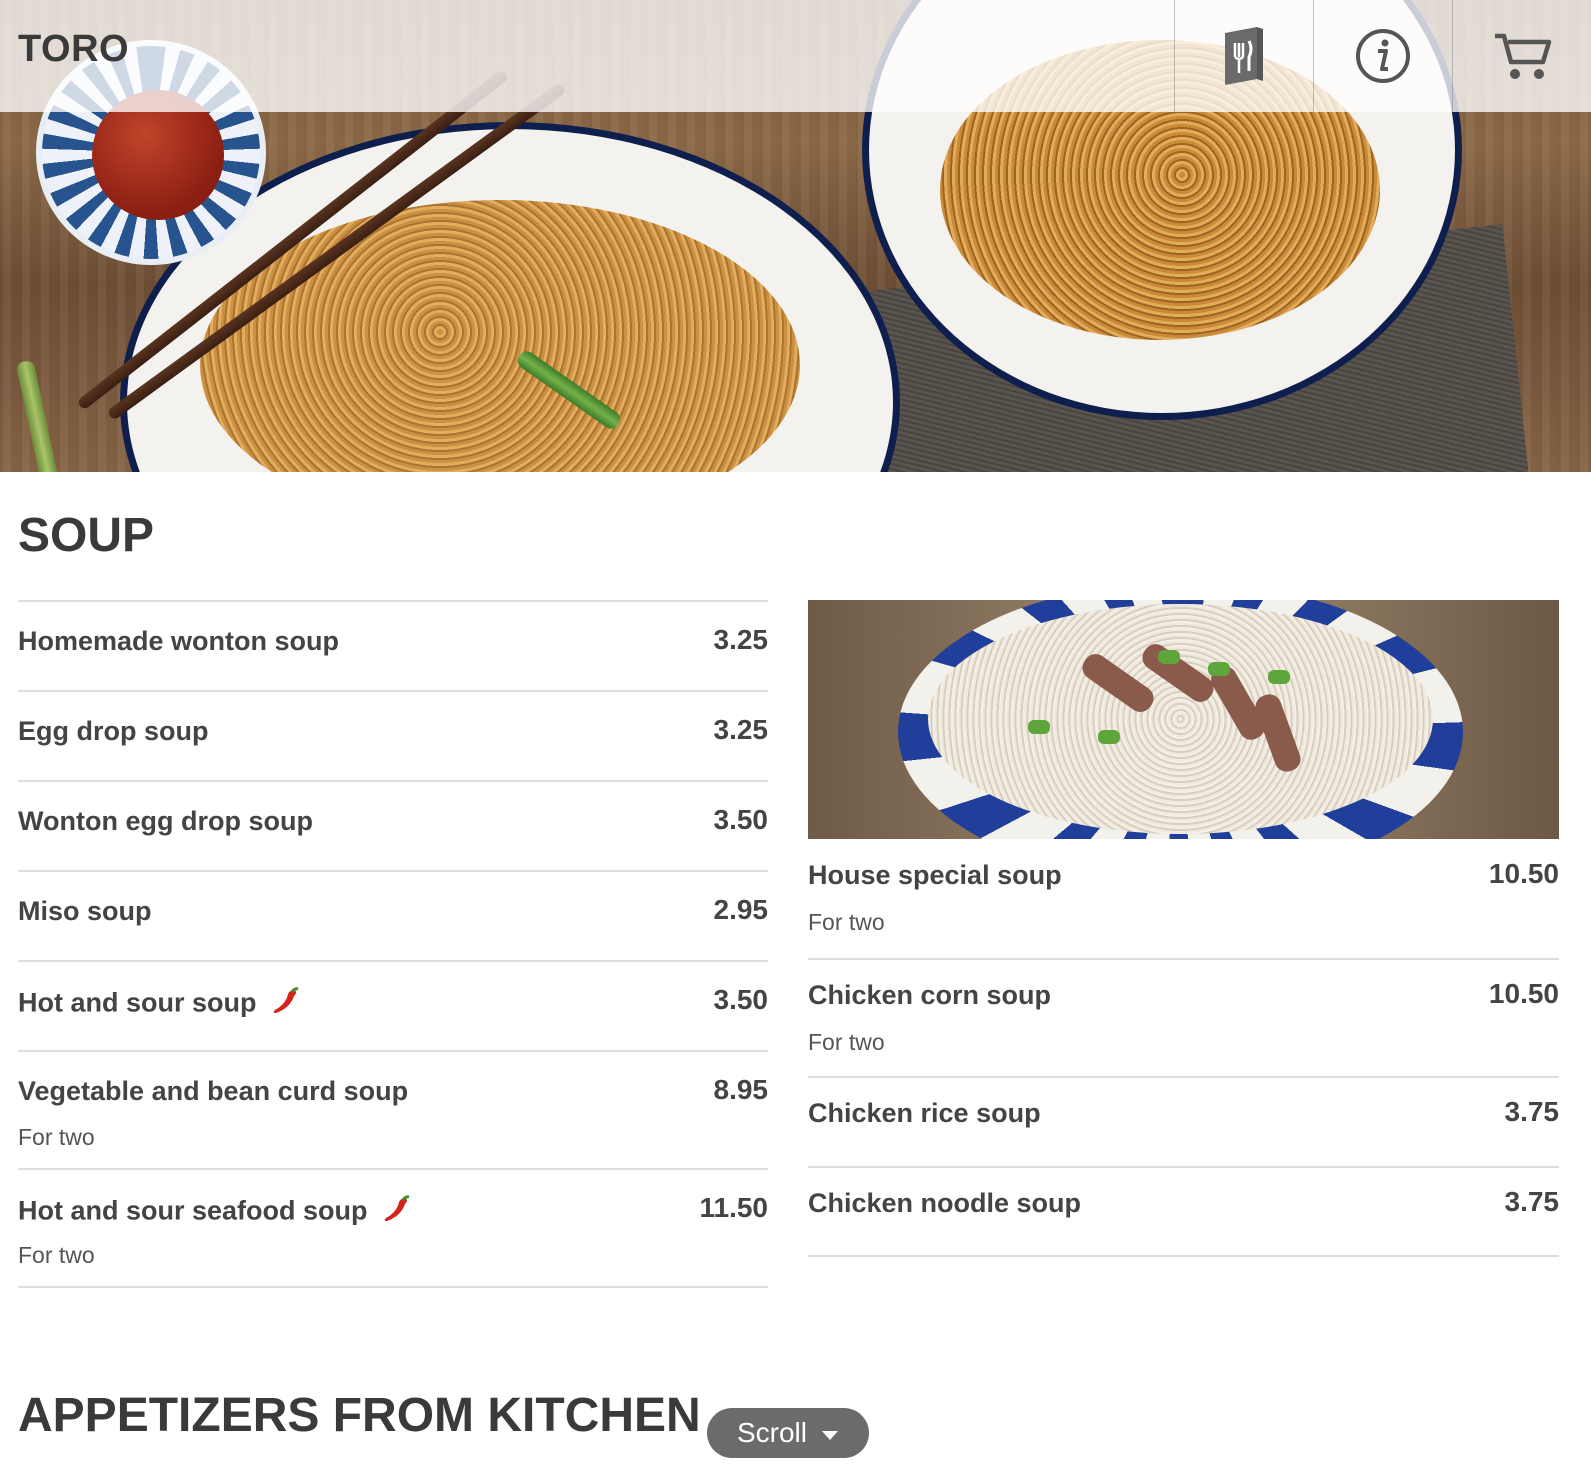 The image size is (1591, 1469). Describe the element at coordinates (741, 909) in the screenshot. I see `item-price: 2.95` at that location.